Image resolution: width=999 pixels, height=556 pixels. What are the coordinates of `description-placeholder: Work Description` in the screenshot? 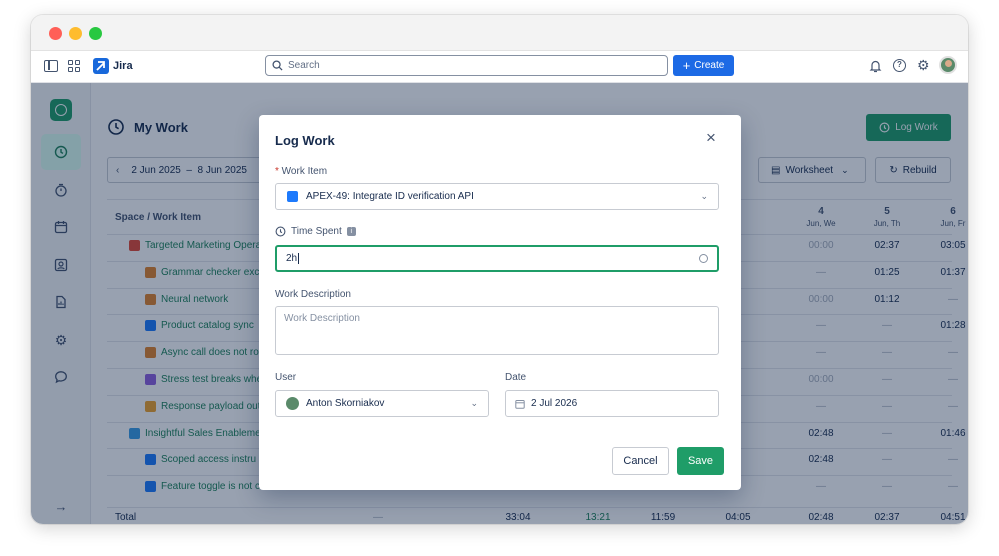 It's located at (322, 318).